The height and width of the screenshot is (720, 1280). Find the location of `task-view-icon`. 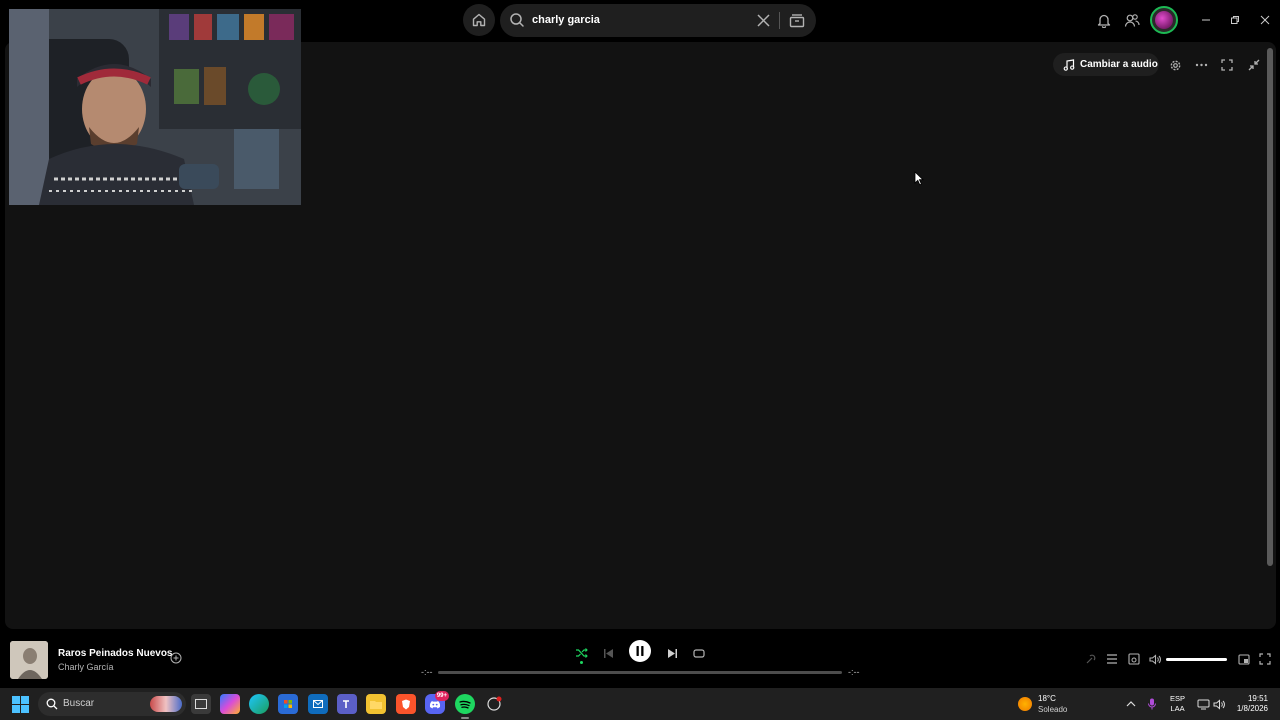

task-view-icon is located at coordinates (201, 704).